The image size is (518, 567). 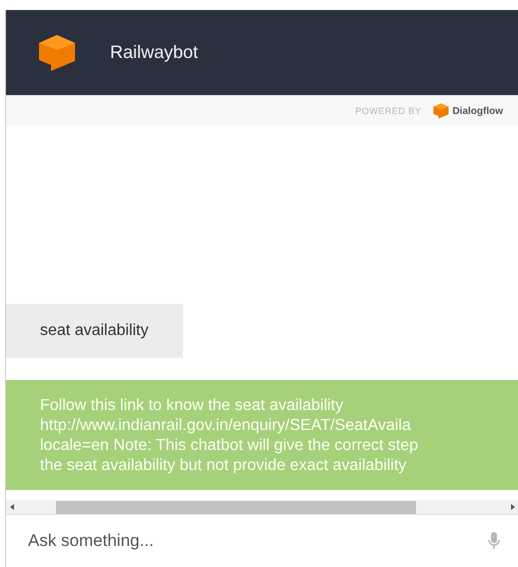 What do you see at coordinates (226, 426) in the screenshot?
I see `message-line: http://www.indianrail.gov.in/enquiry/SEAT/SeatAvaila` at bounding box center [226, 426].